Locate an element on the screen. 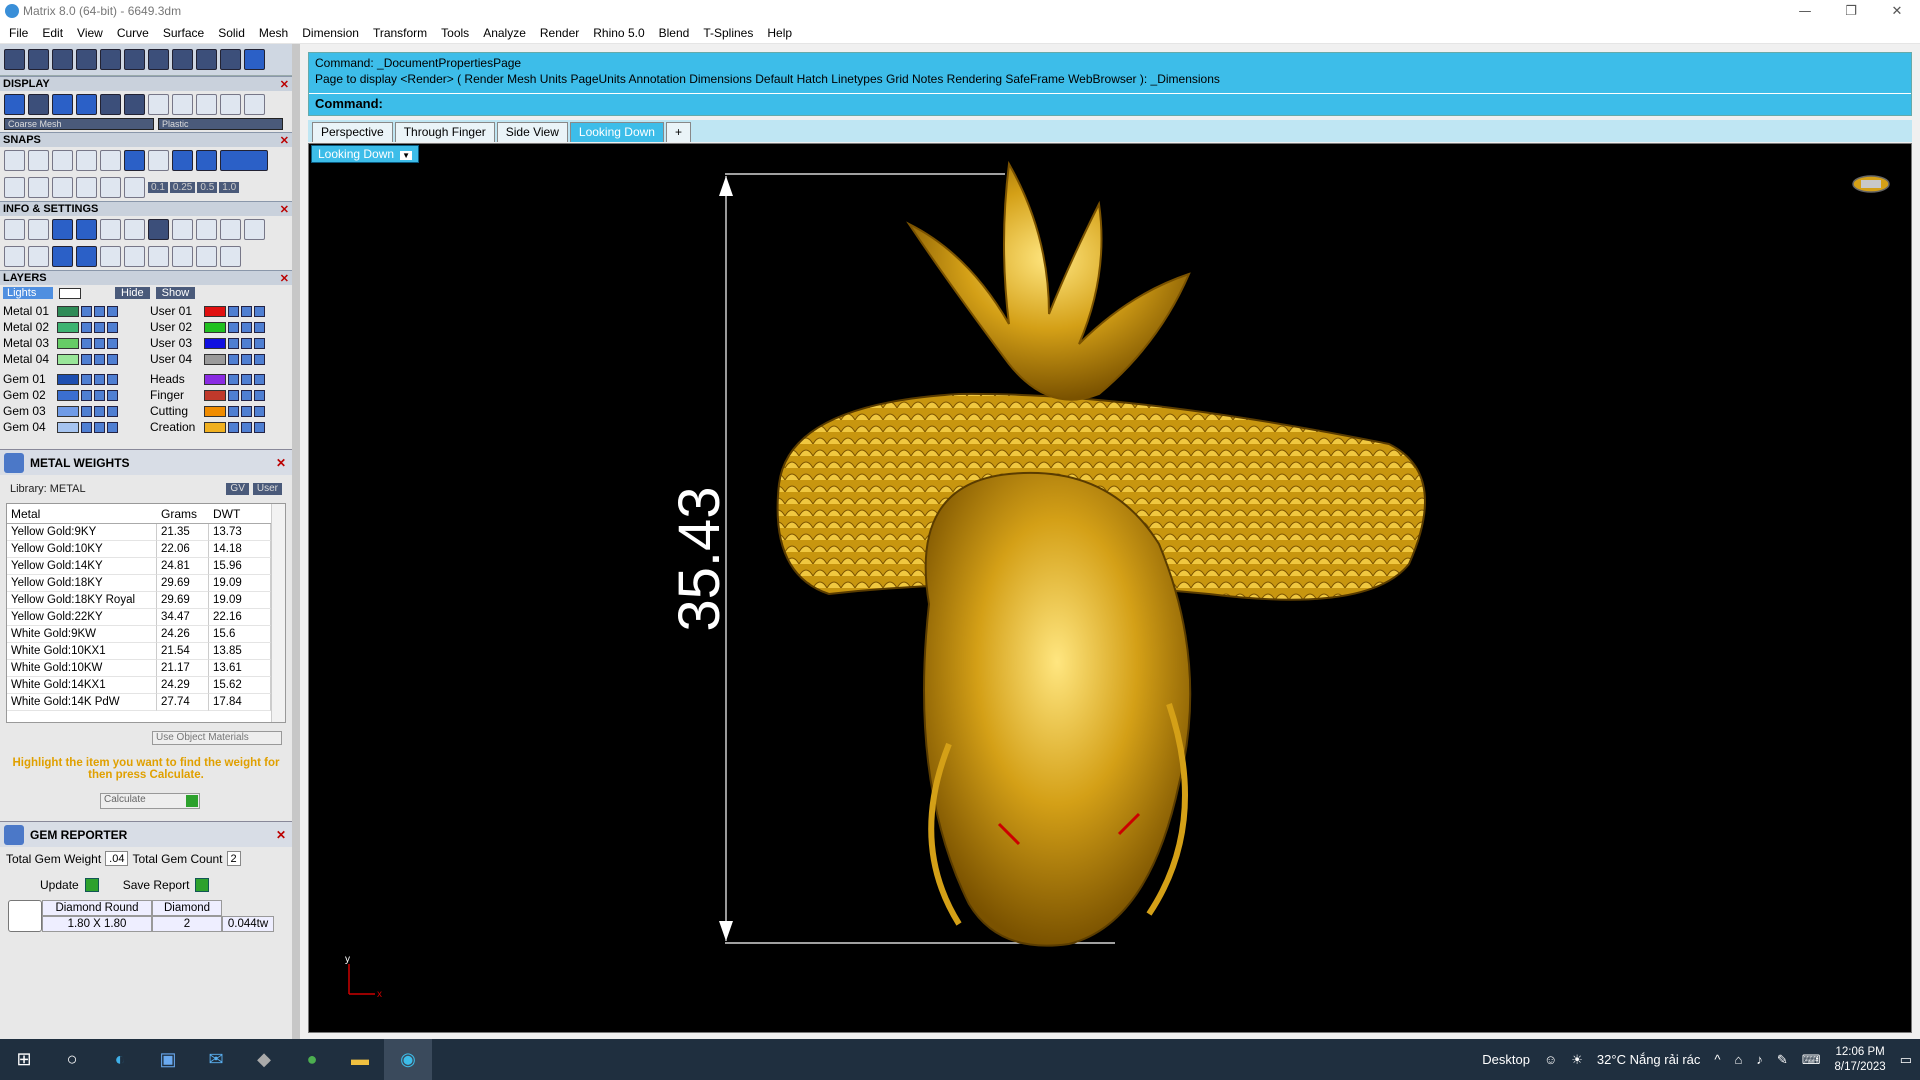 The width and height of the screenshot is (1920, 1080). ghost-icon is located at coordinates (110, 104).